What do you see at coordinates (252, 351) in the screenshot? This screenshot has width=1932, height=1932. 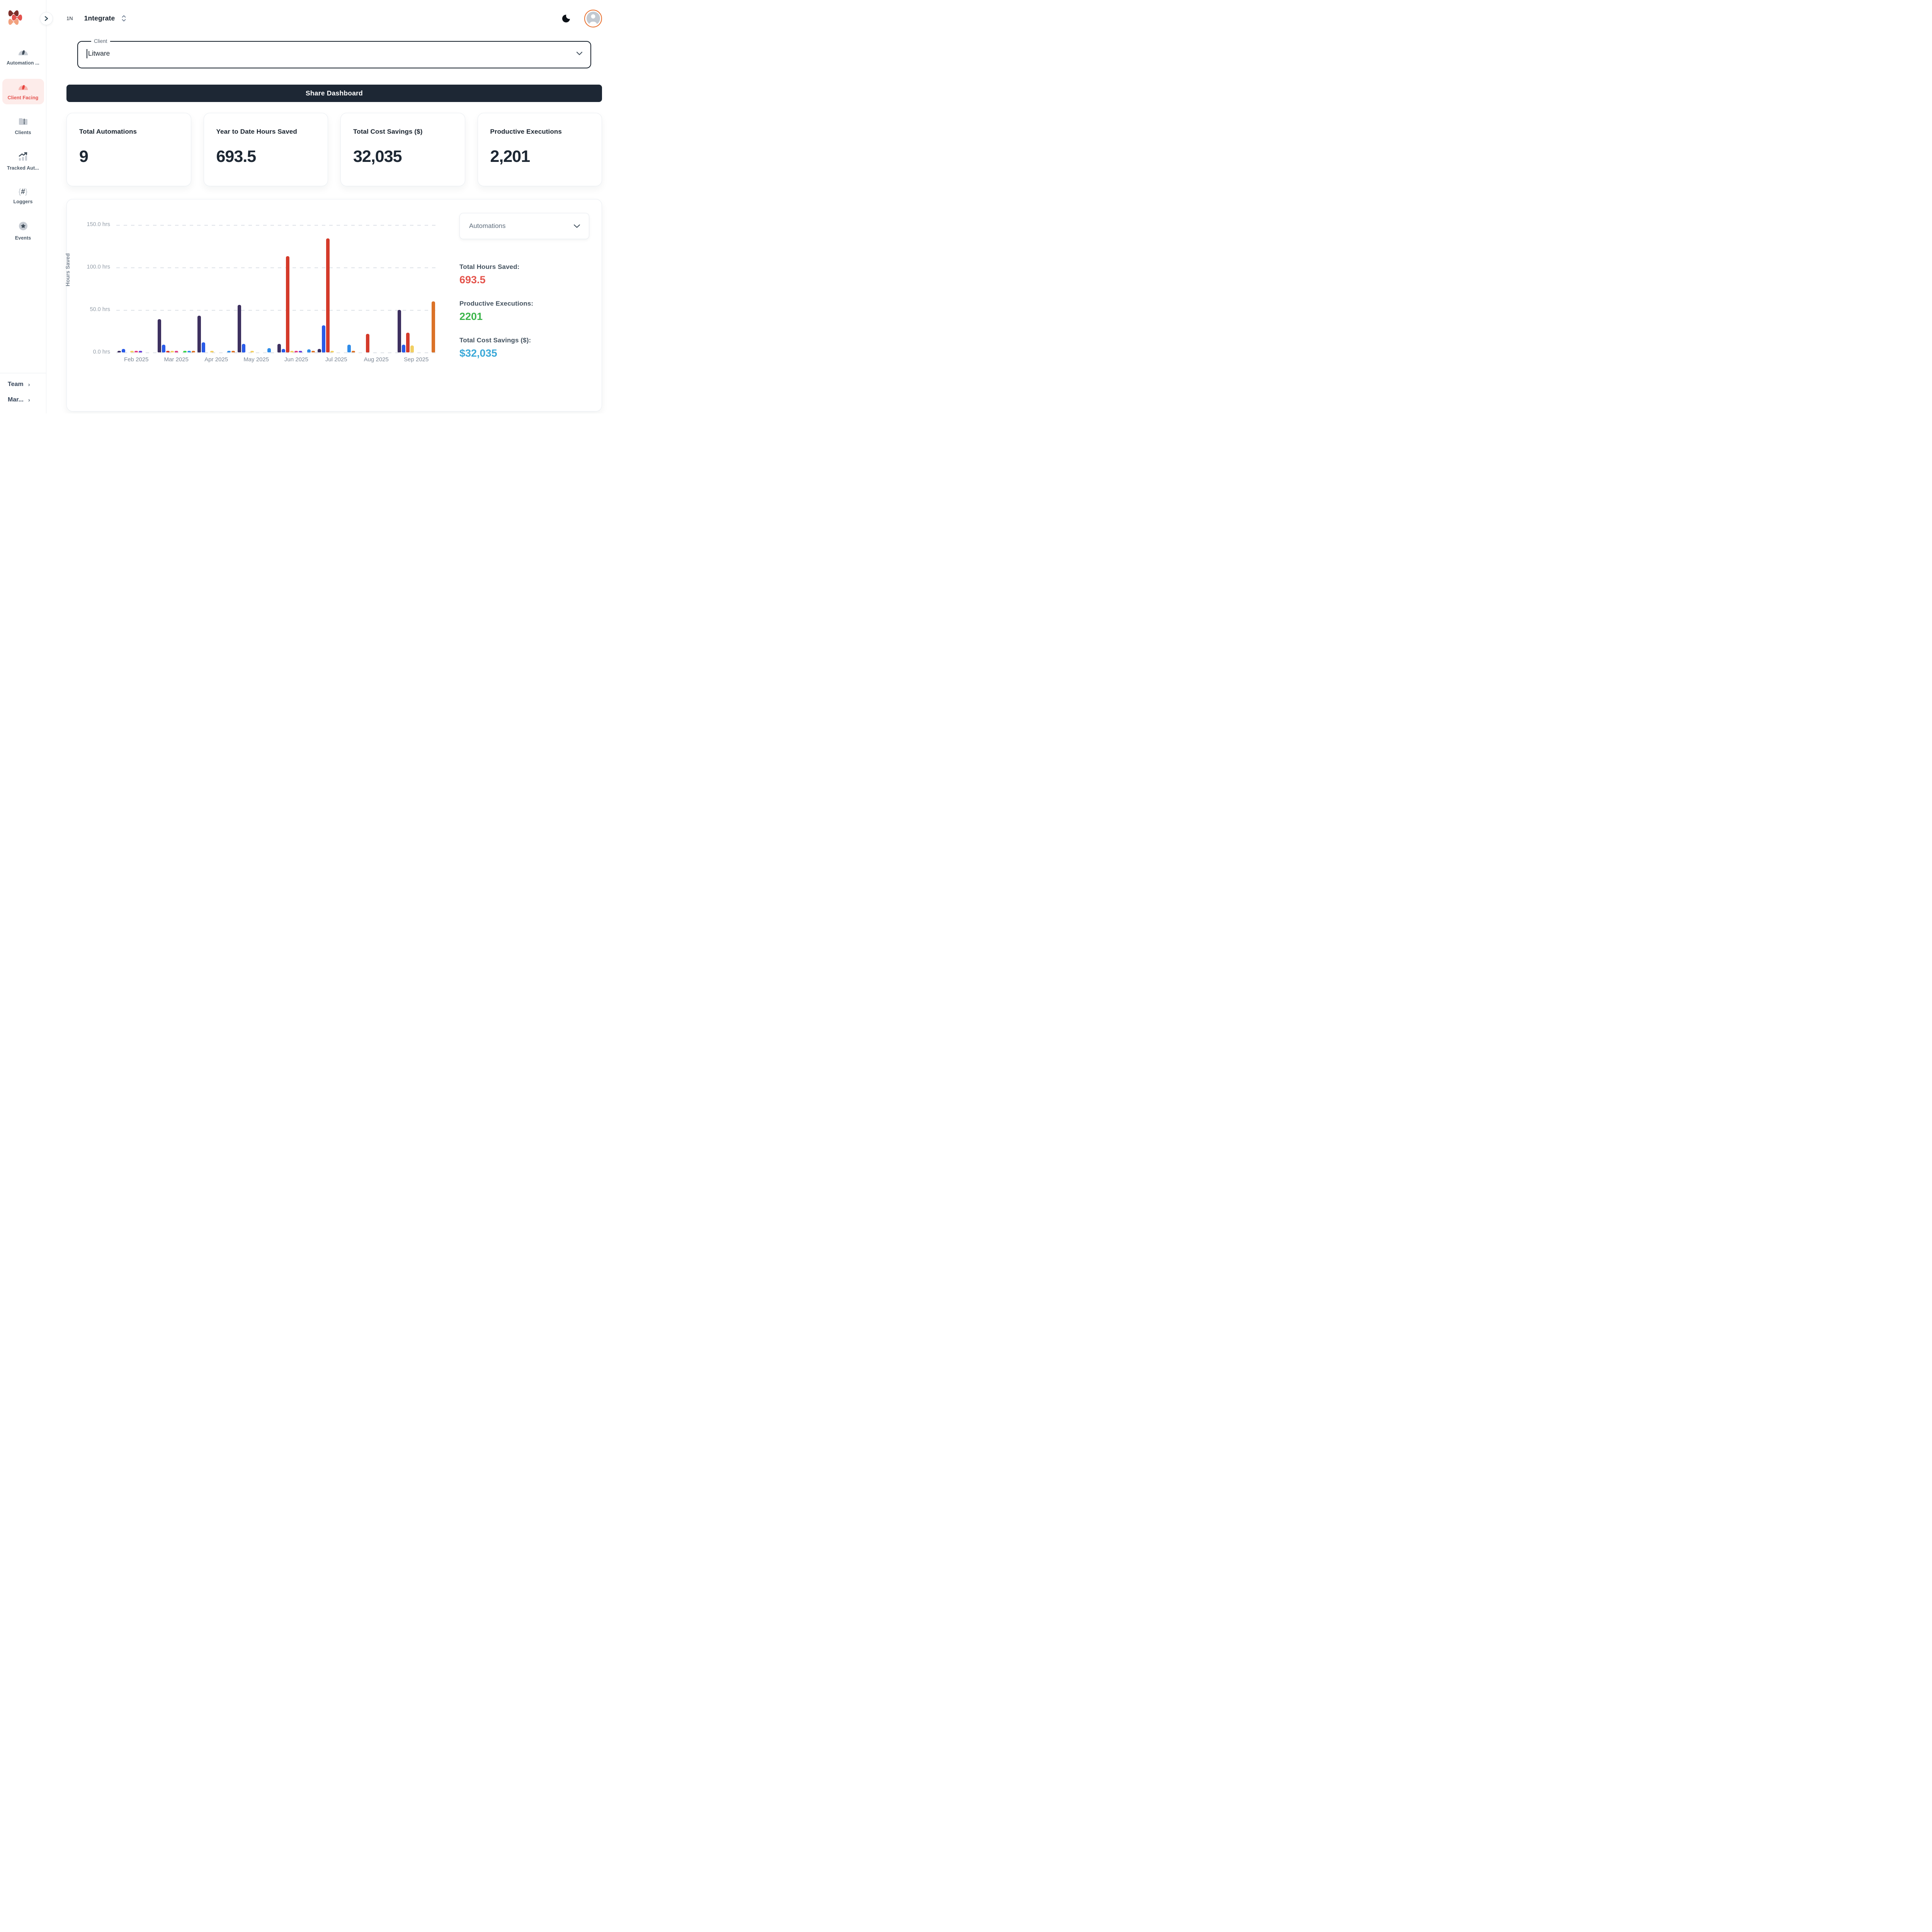 I see `bar-automation-4-may-2025` at bounding box center [252, 351].